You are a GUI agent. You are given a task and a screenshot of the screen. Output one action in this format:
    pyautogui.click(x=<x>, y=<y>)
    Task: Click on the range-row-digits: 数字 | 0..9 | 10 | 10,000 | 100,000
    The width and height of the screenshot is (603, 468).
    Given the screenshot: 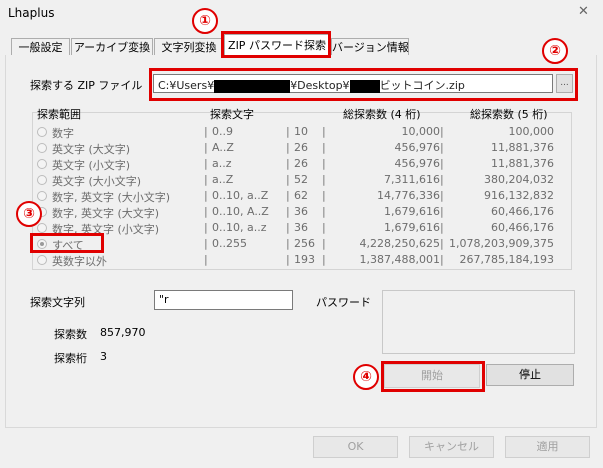 What is the action you would take?
    pyautogui.click(x=296, y=132)
    